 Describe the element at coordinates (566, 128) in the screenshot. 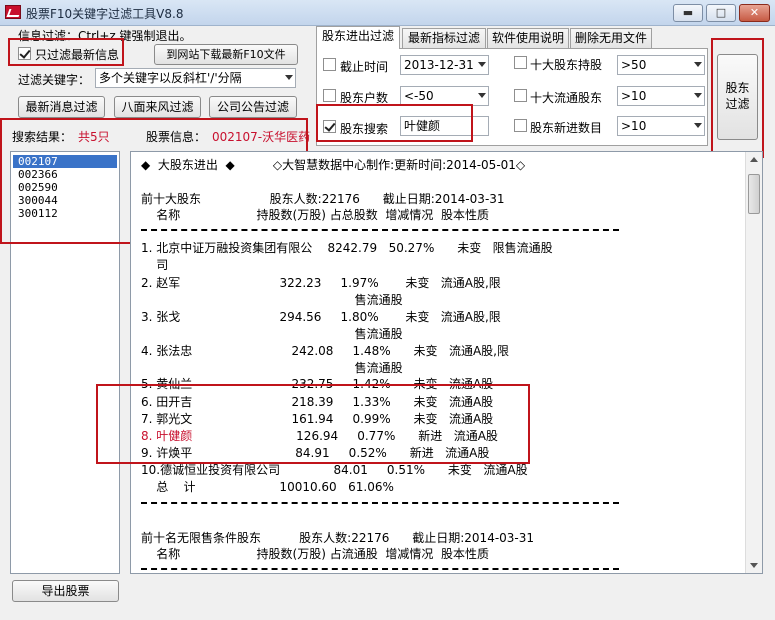

I see `new-holders-label: 股东新进数目` at that location.